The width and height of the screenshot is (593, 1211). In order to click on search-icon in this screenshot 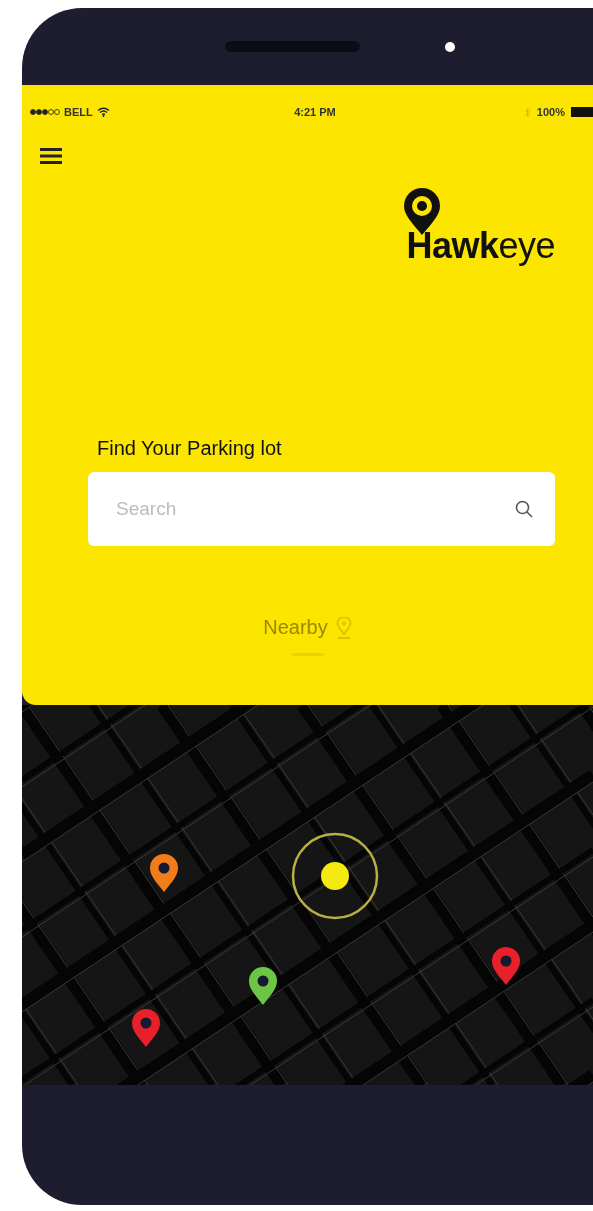, I will do `click(524, 509)`.